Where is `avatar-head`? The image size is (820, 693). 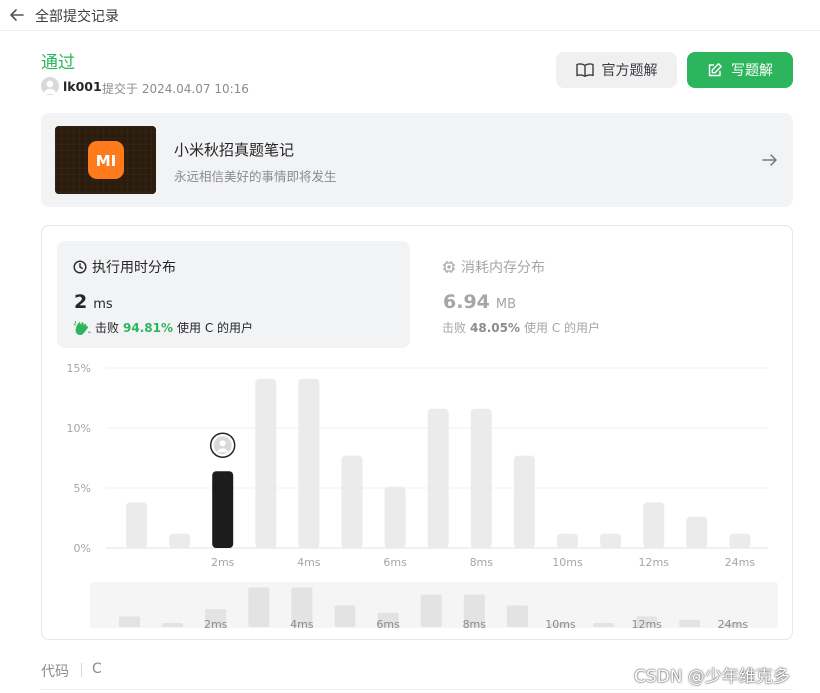
avatar-head is located at coordinates (222, 443).